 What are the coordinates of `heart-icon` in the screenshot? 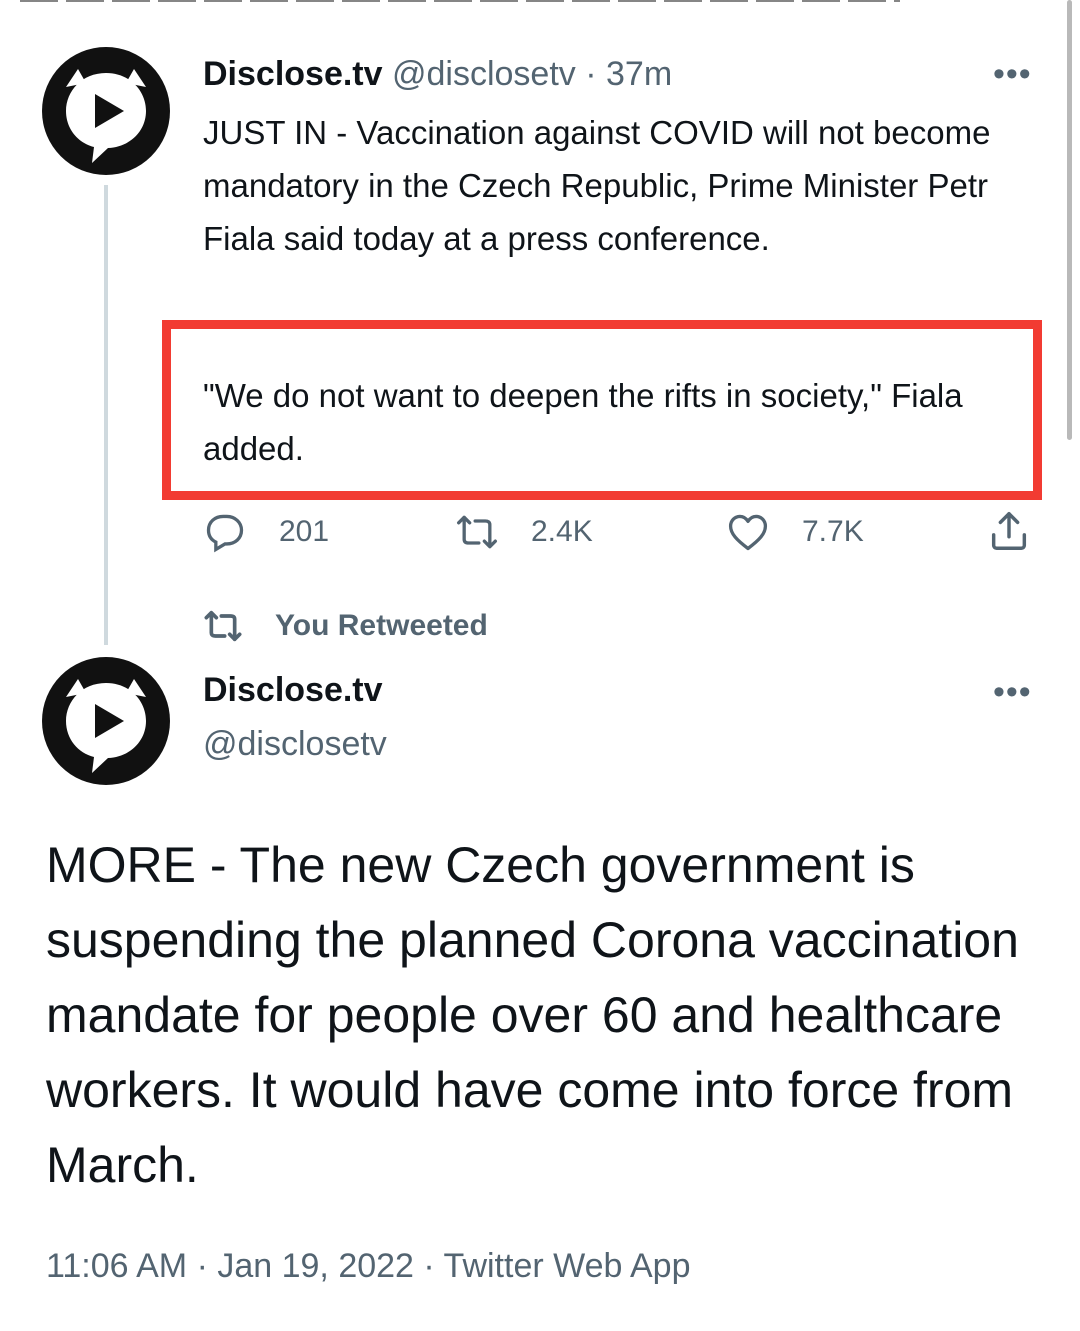 It's located at (748, 532).